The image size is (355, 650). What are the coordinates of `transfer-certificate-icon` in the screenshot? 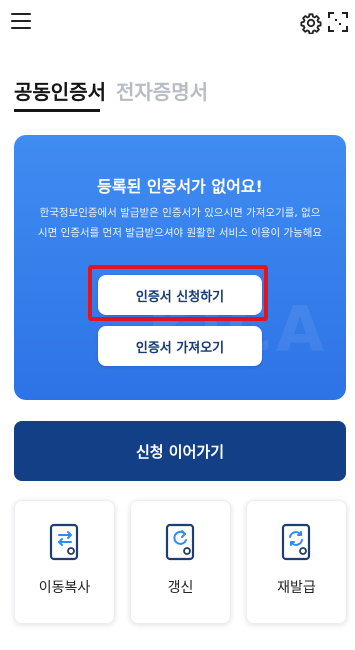 It's located at (64, 542).